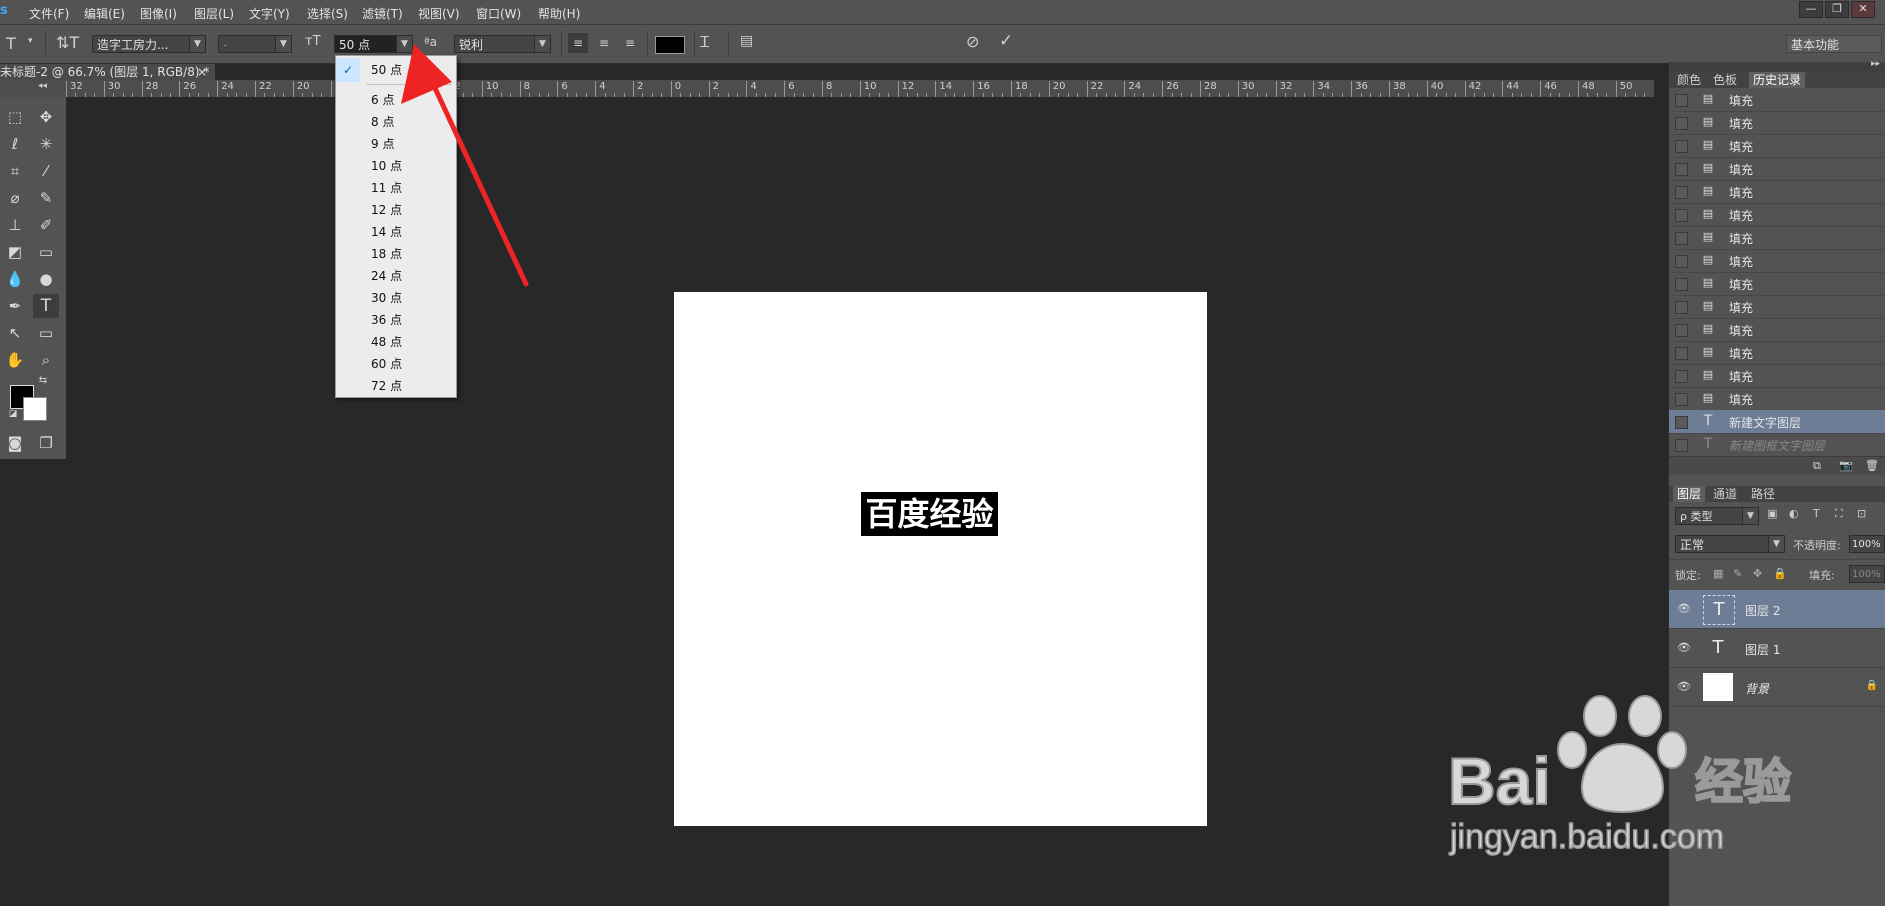 The width and height of the screenshot is (1885, 906). Describe the element at coordinates (43, 381) in the screenshot. I see `swap-colors-icon: ⇆` at that location.